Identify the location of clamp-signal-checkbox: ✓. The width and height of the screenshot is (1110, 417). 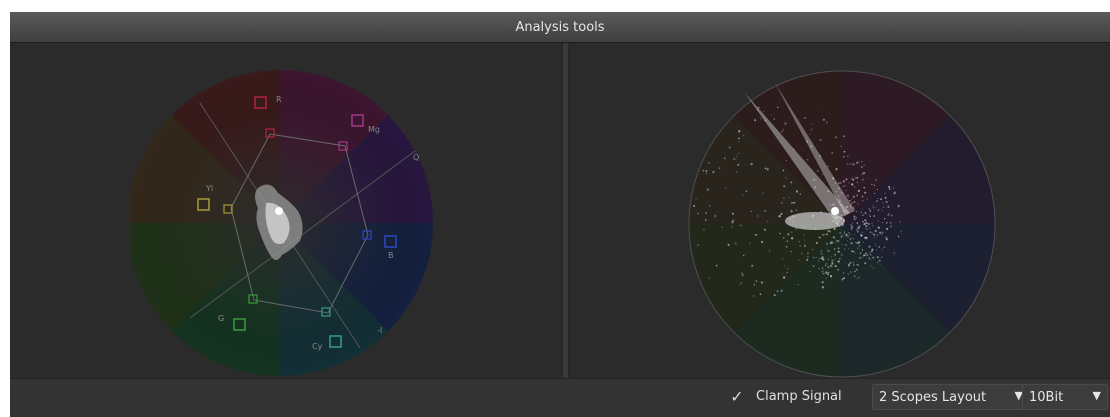
(737, 397).